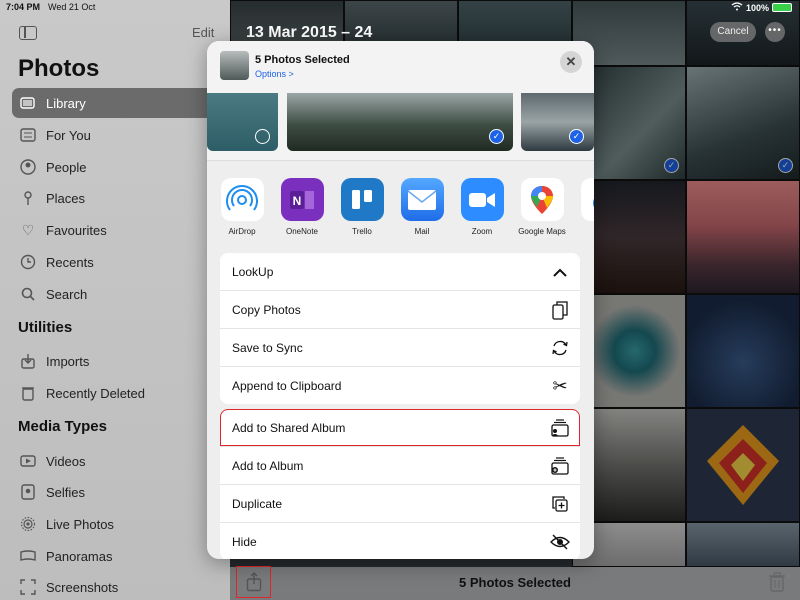 This screenshot has width=800, height=600. Describe the element at coordinates (777, 582) in the screenshot. I see `delete-button` at that location.